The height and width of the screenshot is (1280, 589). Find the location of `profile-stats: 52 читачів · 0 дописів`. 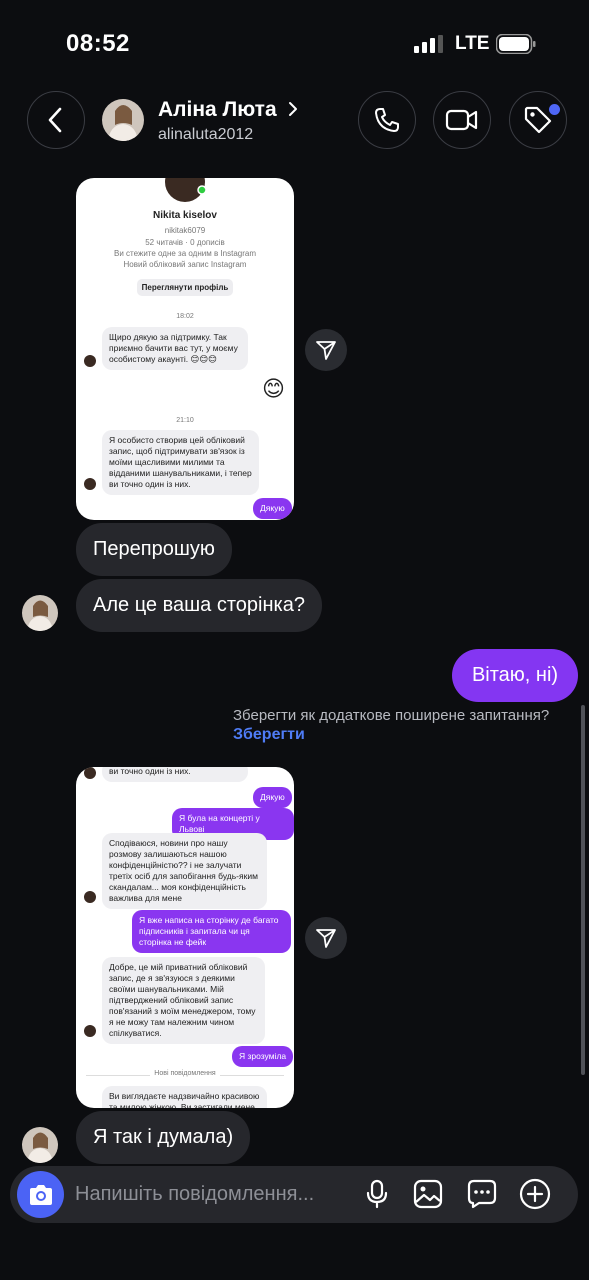

profile-stats: 52 читачів · 0 дописів is located at coordinates (185, 242).